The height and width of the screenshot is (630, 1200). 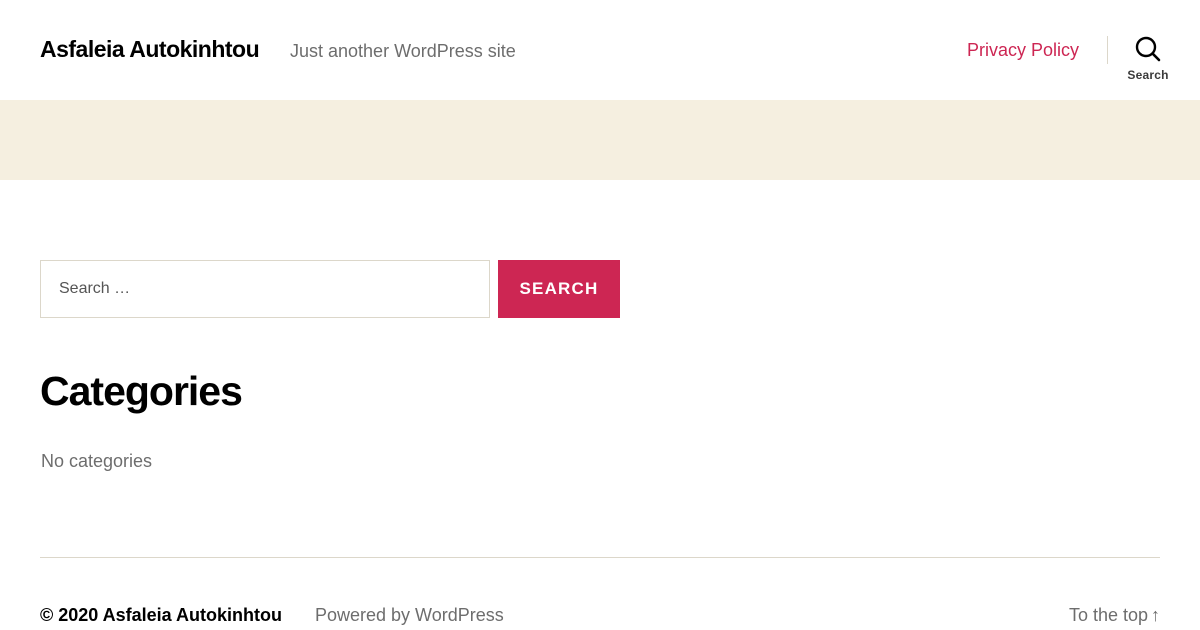 I want to click on nav-item-privacy-policy: Privacy Policy, so click(x=1023, y=50).